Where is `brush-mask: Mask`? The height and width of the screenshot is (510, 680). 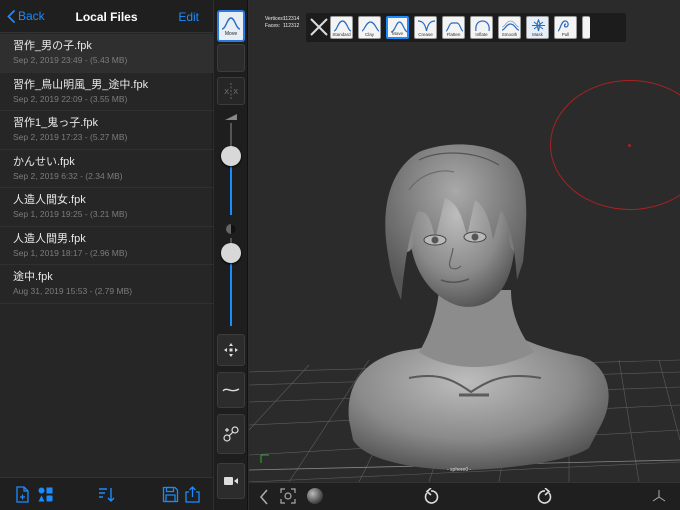 brush-mask: Mask is located at coordinates (537, 27).